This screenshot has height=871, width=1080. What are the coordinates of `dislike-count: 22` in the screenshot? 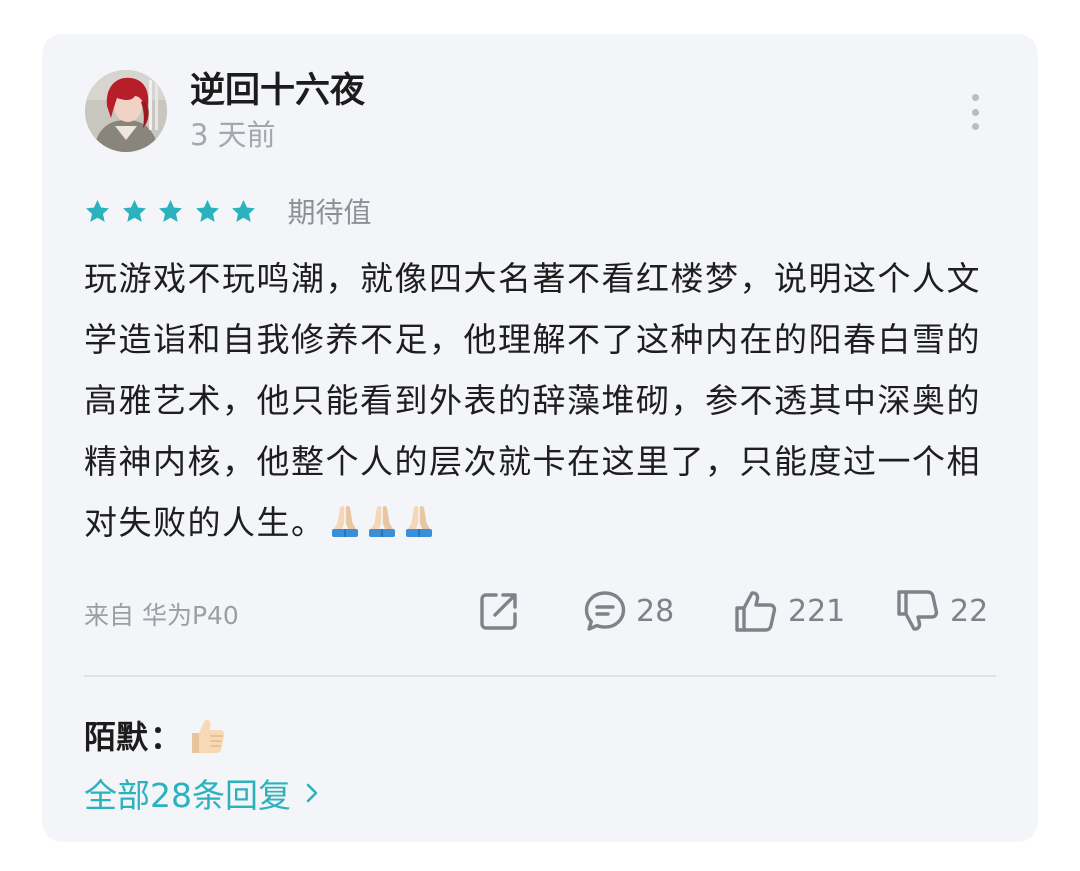 It's located at (969, 611).